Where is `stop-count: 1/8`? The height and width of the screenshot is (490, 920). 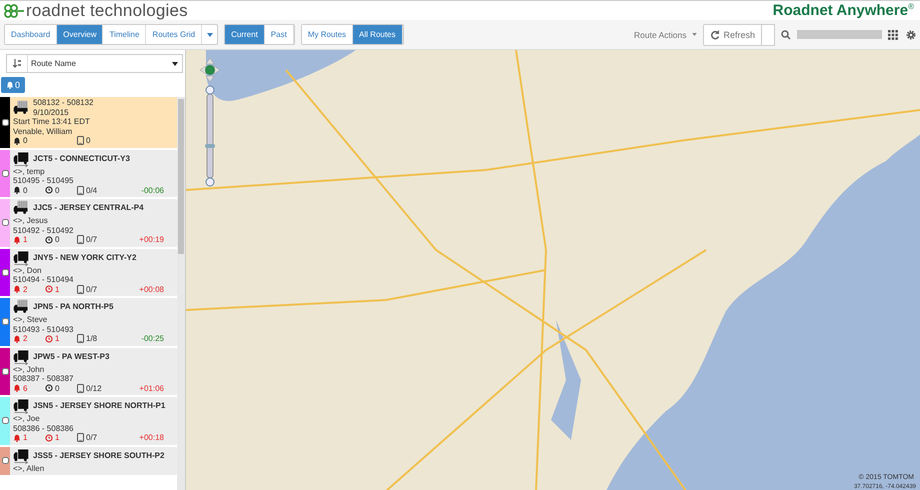
stop-count: 1/8 is located at coordinates (93, 339).